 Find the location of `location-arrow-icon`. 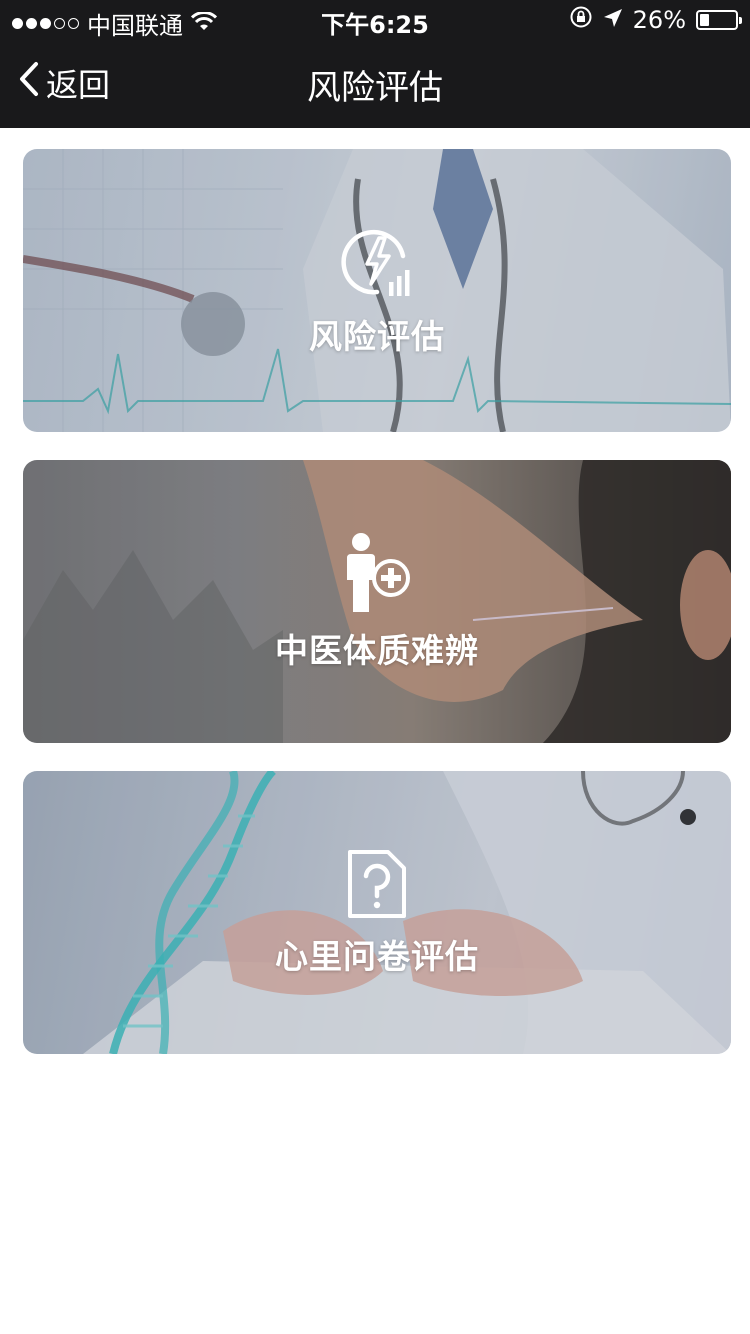

location-arrow-icon is located at coordinates (613, 20).